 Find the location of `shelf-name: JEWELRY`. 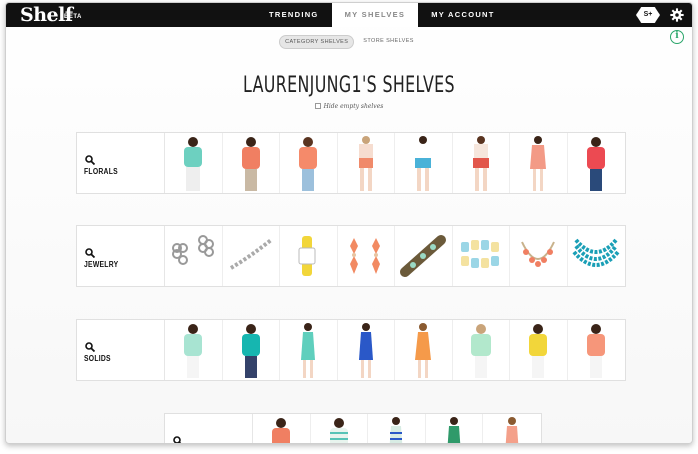

shelf-name: JEWELRY is located at coordinates (101, 264).